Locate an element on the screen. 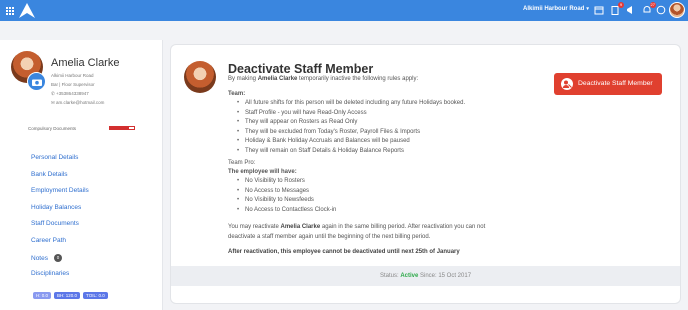 The image size is (688, 310). profile-name: Amelia Clarke is located at coordinates (85, 63).